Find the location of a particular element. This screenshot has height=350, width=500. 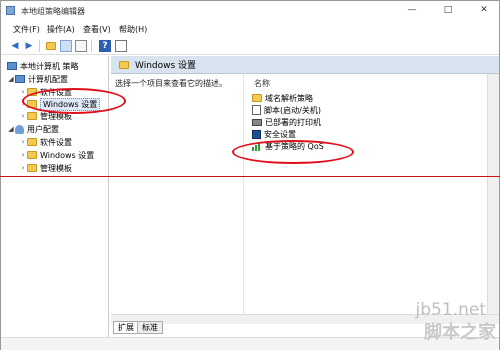

menu-view: 查看(V) is located at coordinates (97, 29).